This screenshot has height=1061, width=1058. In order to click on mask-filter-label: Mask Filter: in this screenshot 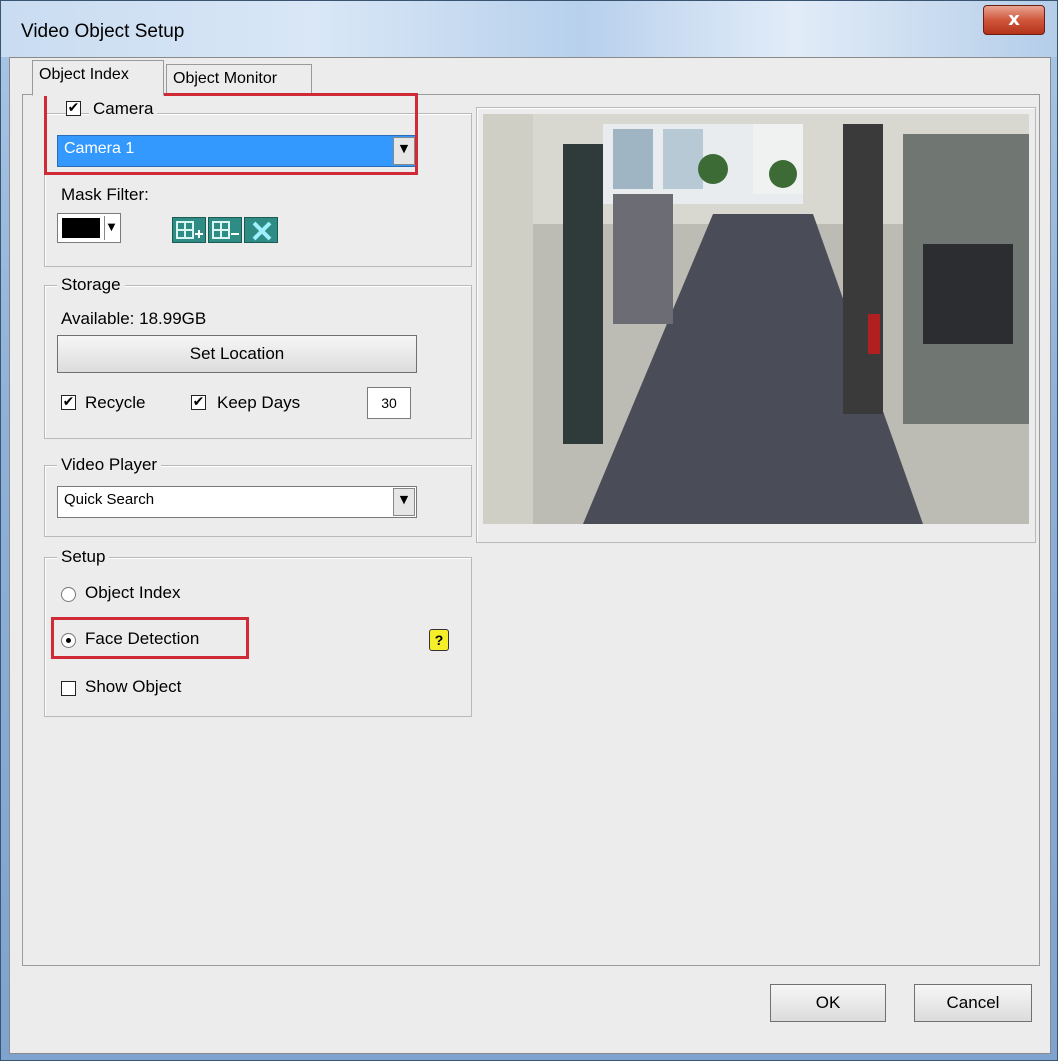, I will do `click(105, 194)`.